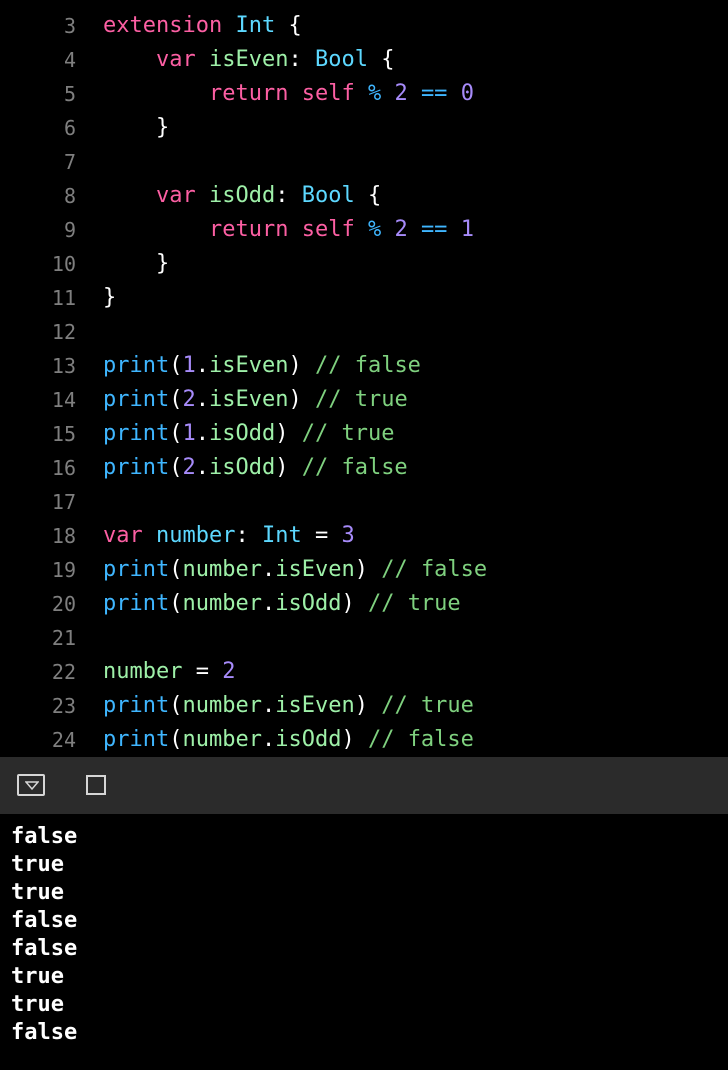  Describe the element at coordinates (63, 332) in the screenshot. I see `line-number: 12` at that location.